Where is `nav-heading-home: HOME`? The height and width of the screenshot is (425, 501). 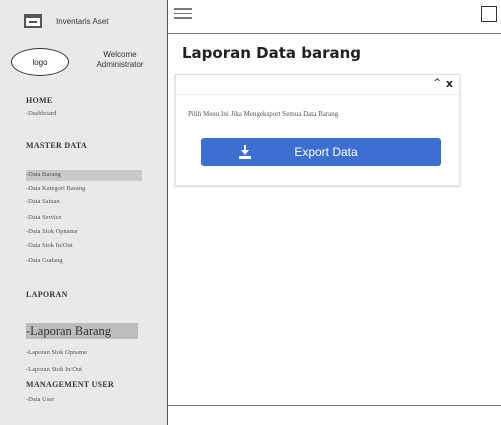 nav-heading-home: HOME is located at coordinates (39, 100).